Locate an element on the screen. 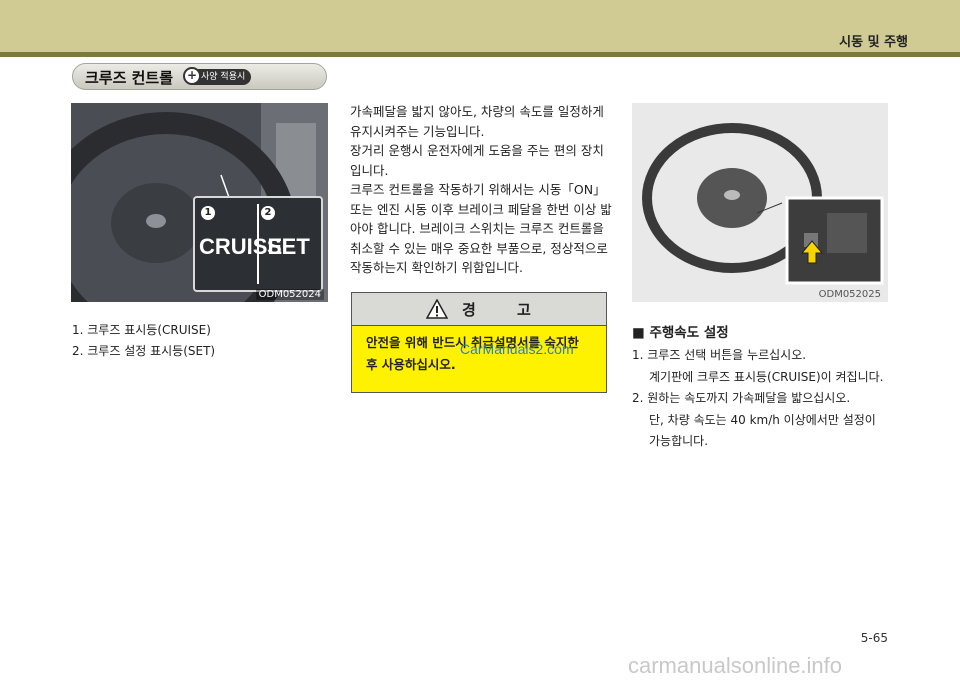 This screenshot has height=685, width=960. section-title-pill: 크루즈 컨트롤 사양 적용시 + is located at coordinates (199, 76).